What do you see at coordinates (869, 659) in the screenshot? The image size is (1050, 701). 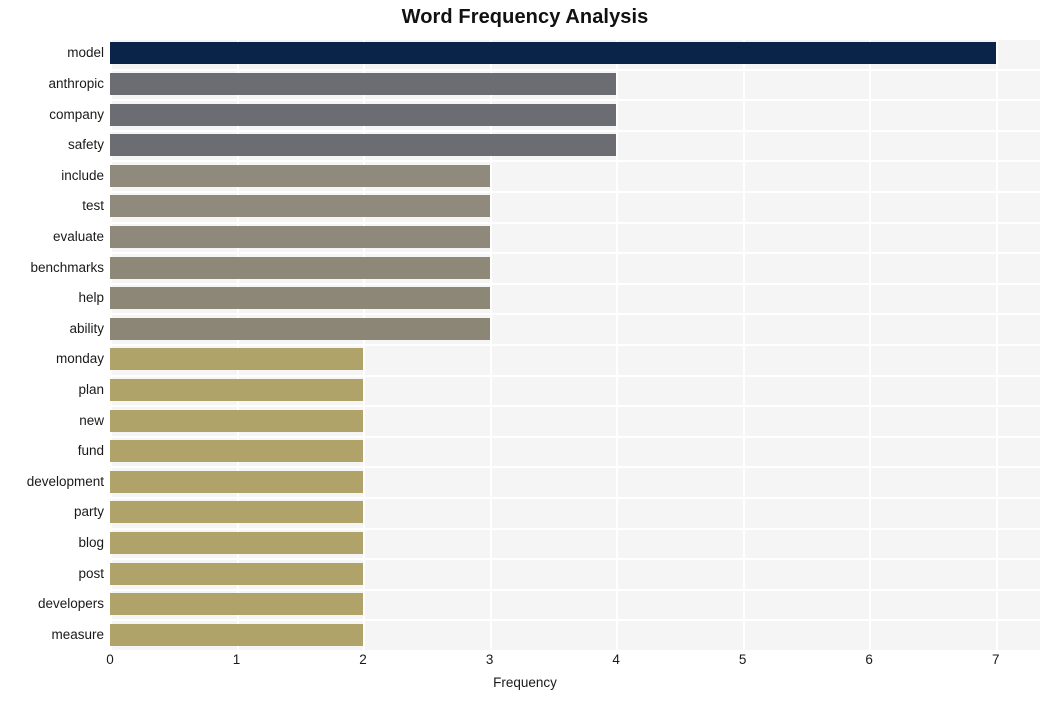 I see `x-tick-label-6: 6` at bounding box center [869, 659].